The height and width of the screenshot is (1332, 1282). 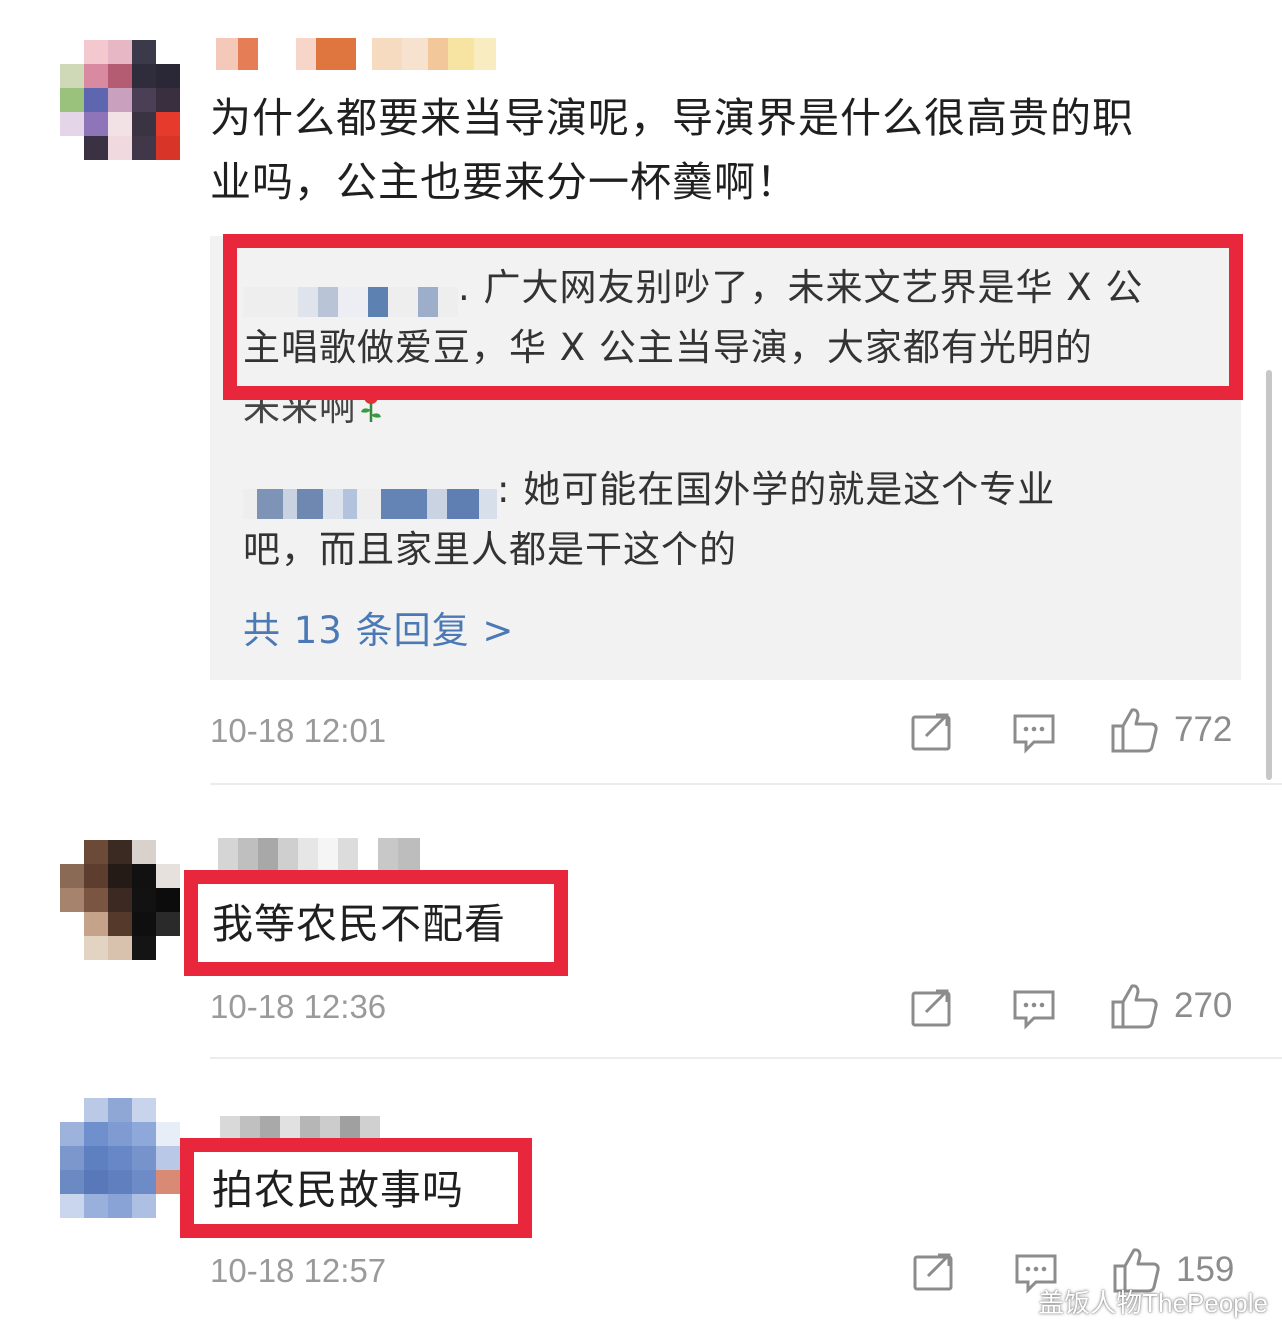 What do you see at coordinates (370, 498) in the screenshot?
I see `reply-username` at bounding box center [370, 498].